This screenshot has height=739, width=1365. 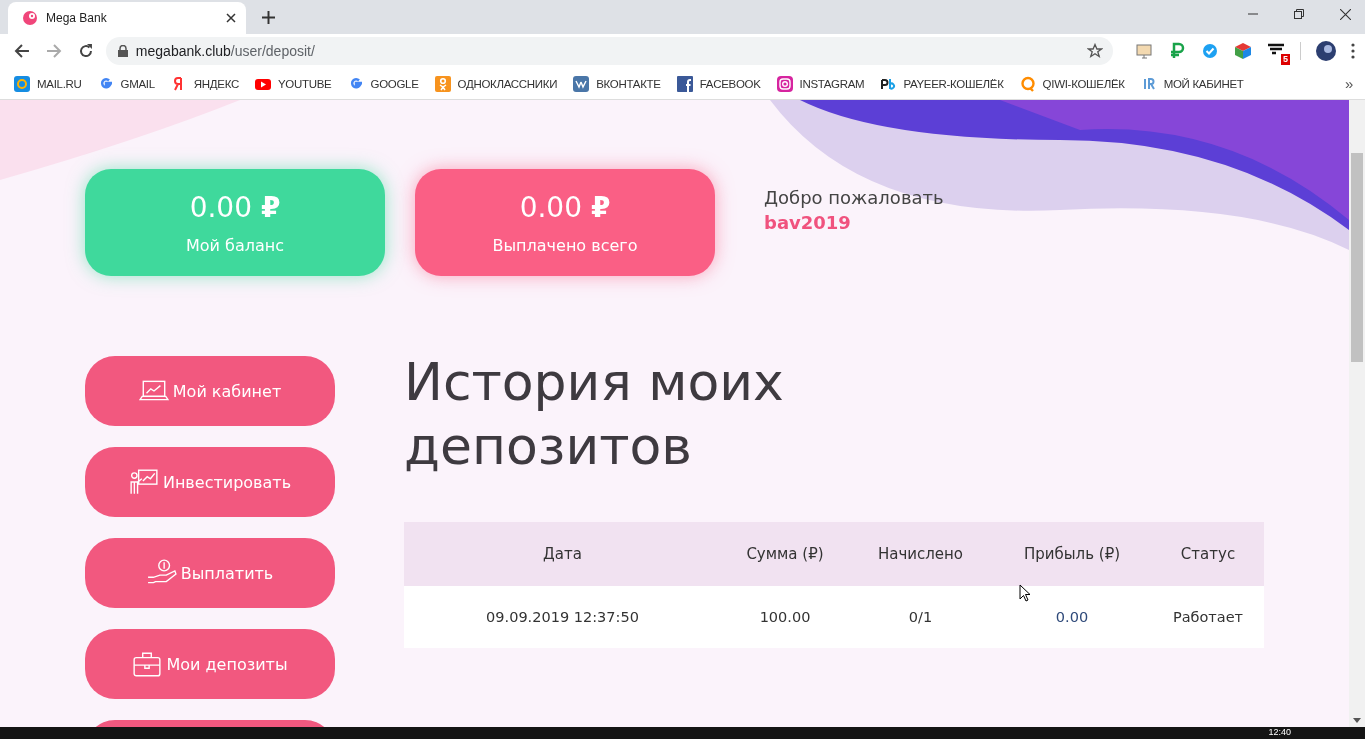 I want to click on column-header: Статус, so click(x=1208, y=554).